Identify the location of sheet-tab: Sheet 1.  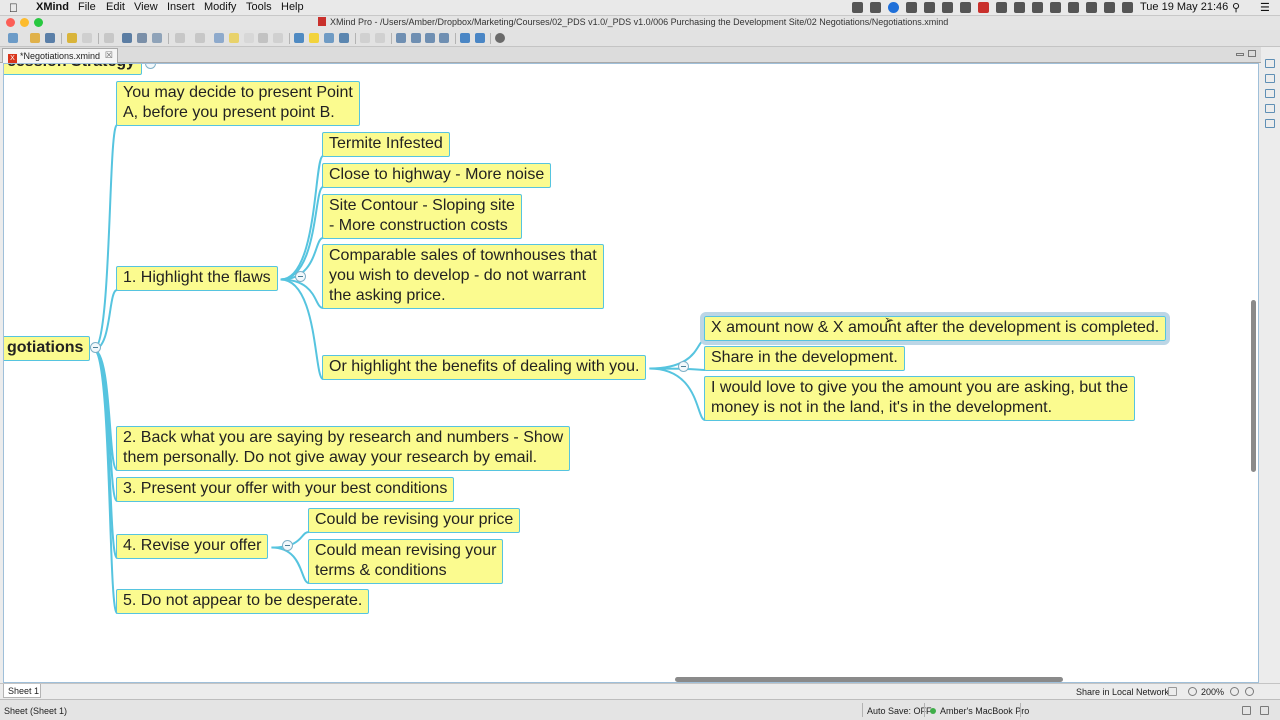
(22, 691).